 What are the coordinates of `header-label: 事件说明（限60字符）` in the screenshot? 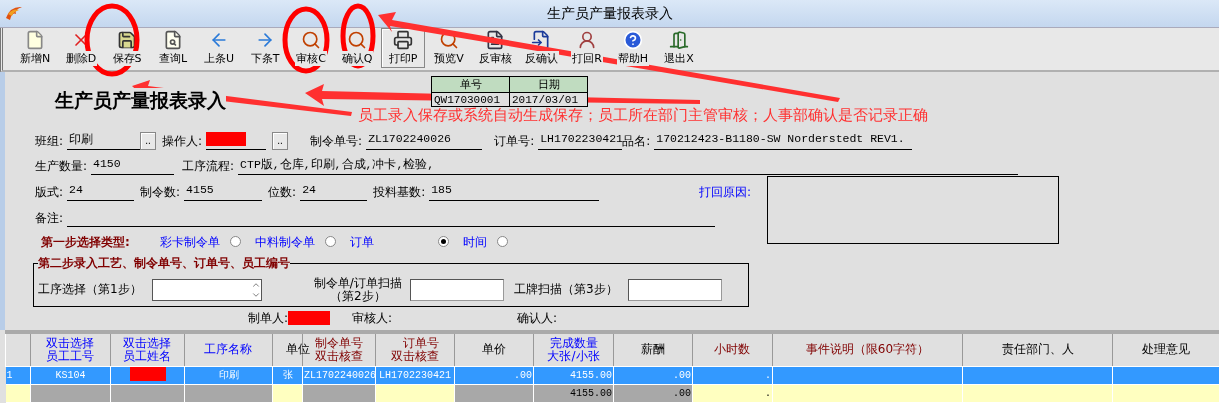 It's located at (867, 350).